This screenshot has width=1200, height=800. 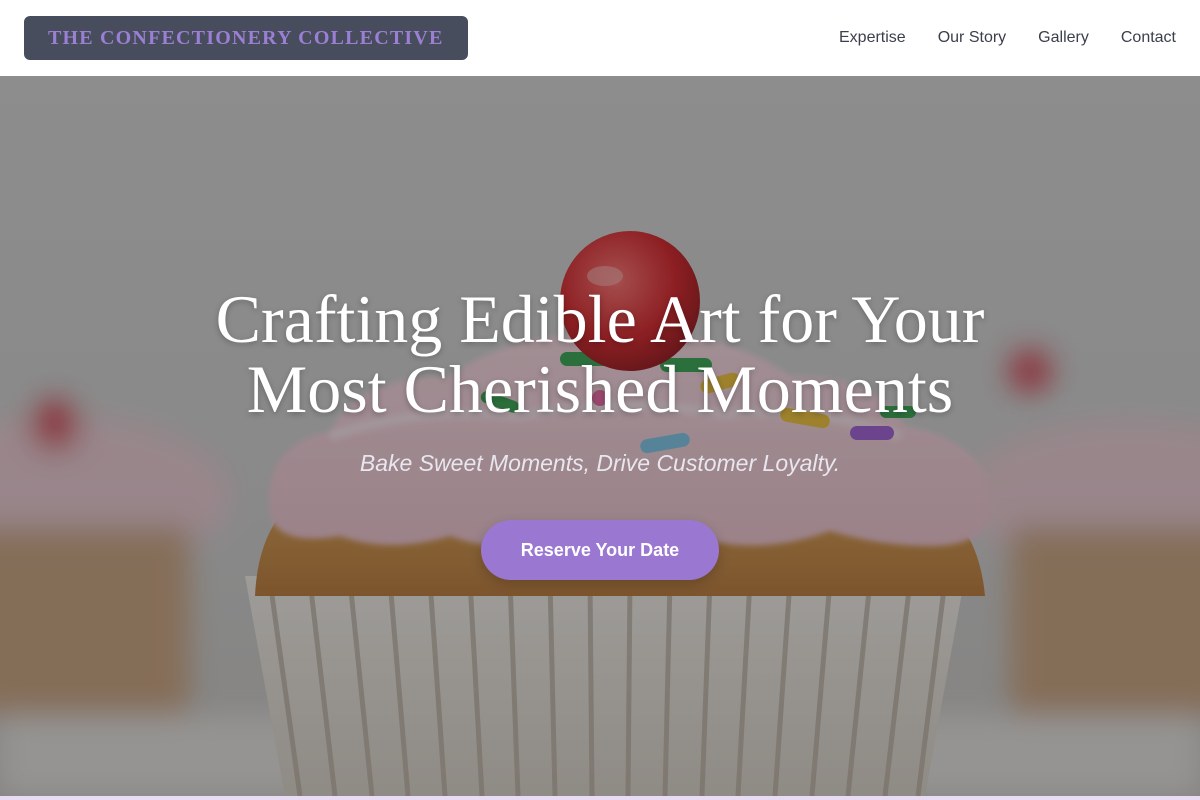 What do you see at coordinates (600, 550) in the screenshot?
I see `reserve-date-button: Reserve Your Date` at bounding box center [600, 550].